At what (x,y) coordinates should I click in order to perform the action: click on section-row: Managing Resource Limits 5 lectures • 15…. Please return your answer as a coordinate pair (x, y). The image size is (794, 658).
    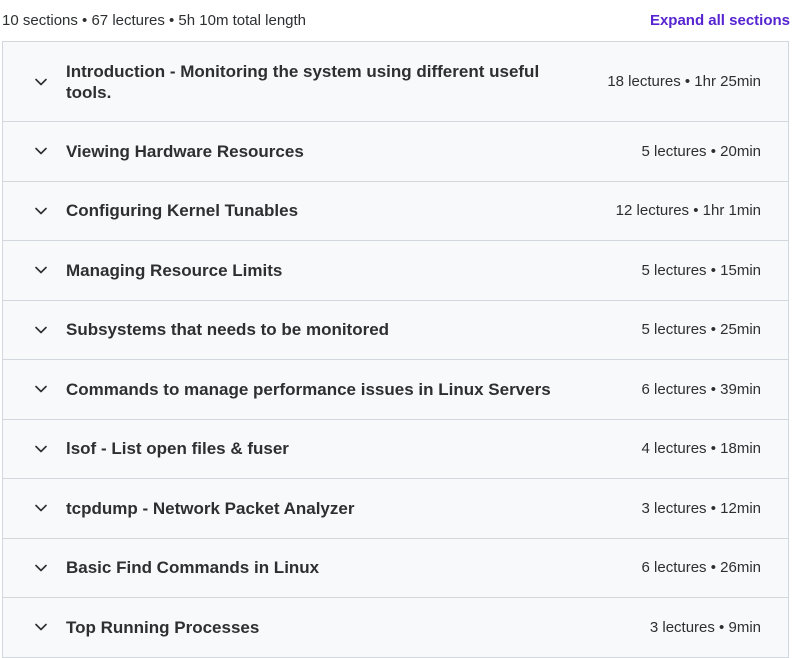
    Looking at the image, I should click on (395, 271).